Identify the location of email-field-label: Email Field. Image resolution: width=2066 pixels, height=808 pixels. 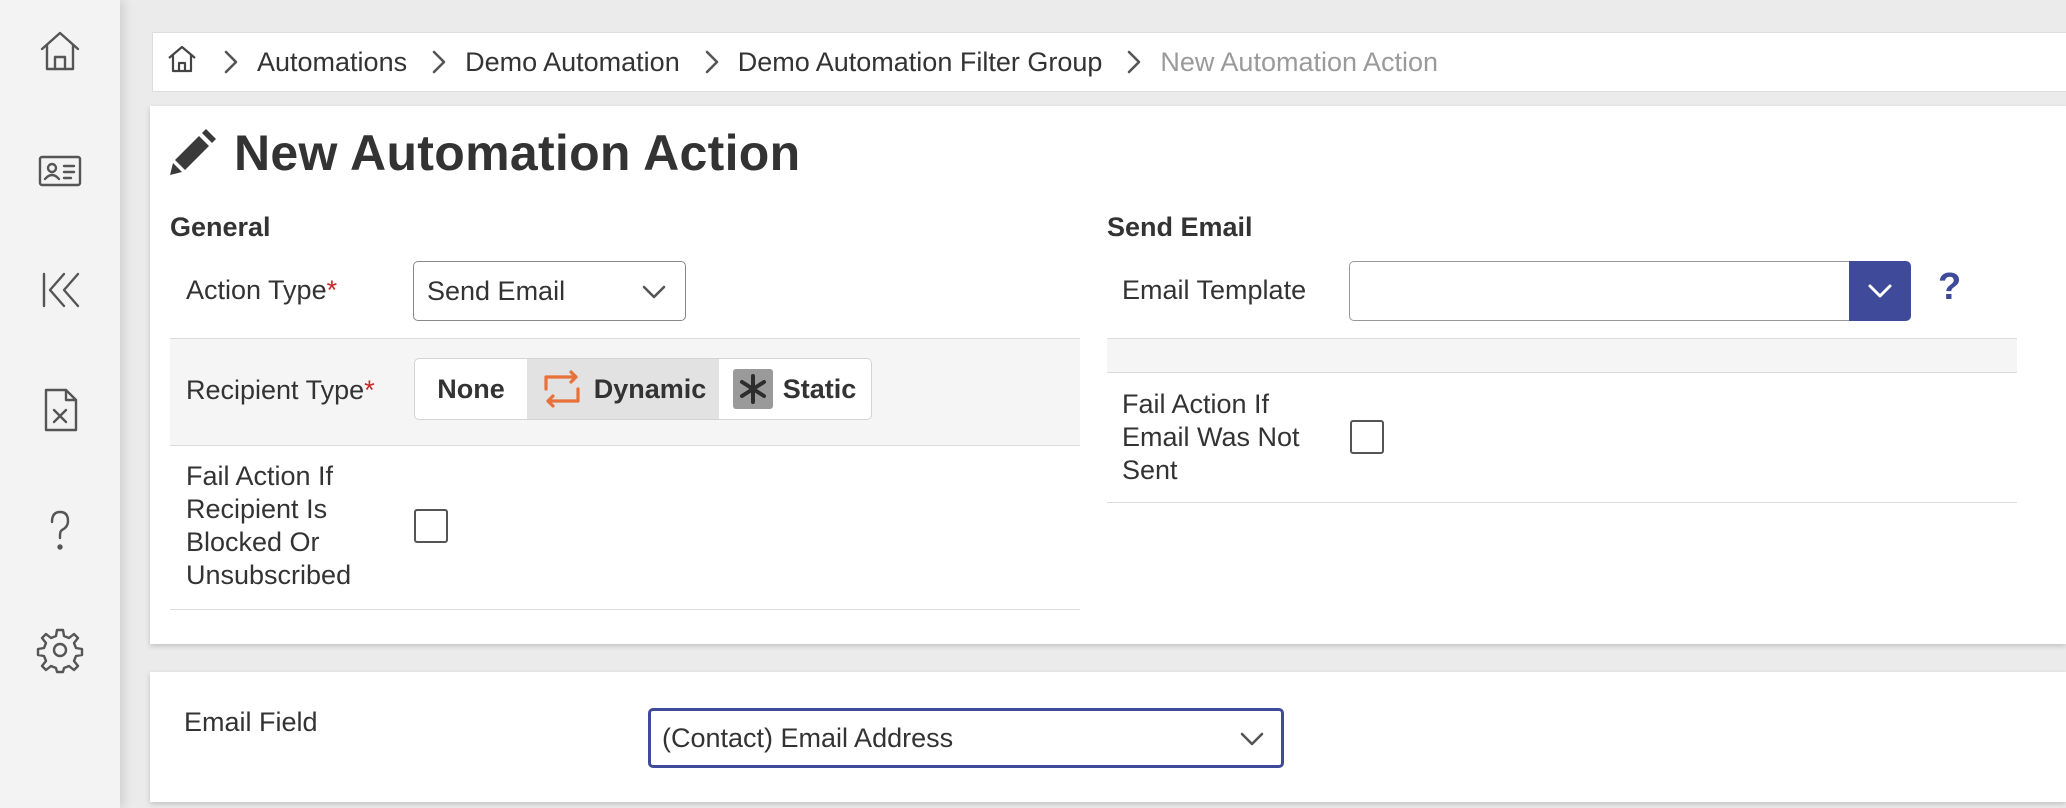
(251, 722).